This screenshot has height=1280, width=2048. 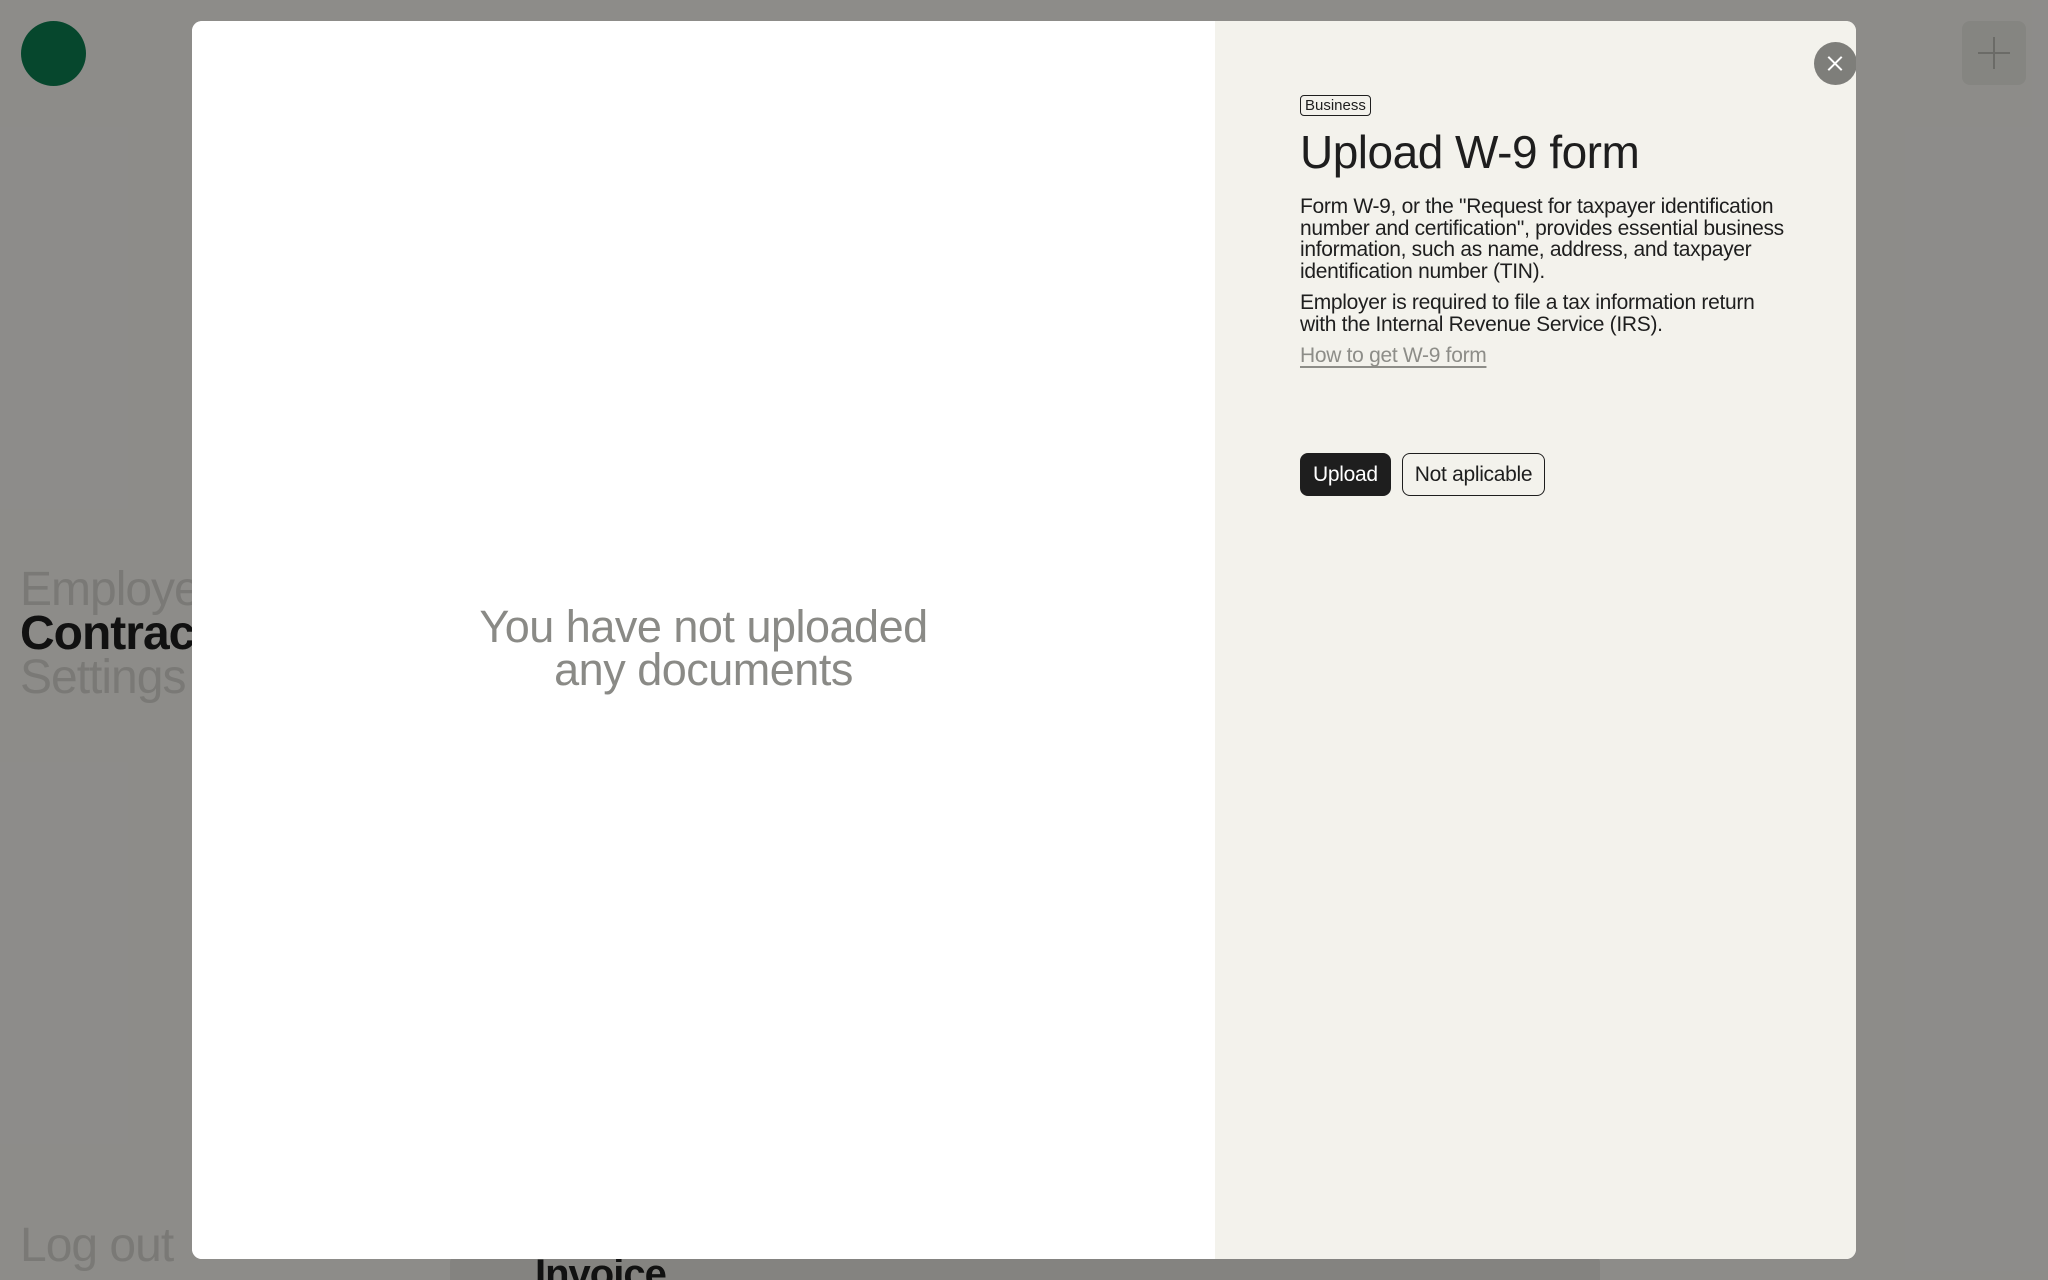 What do you see at coordinates (1393, 356) in the screenshot?
I see `how-to-get-w9-link: How to get W-9 form` at bounding box center [1393, 356].